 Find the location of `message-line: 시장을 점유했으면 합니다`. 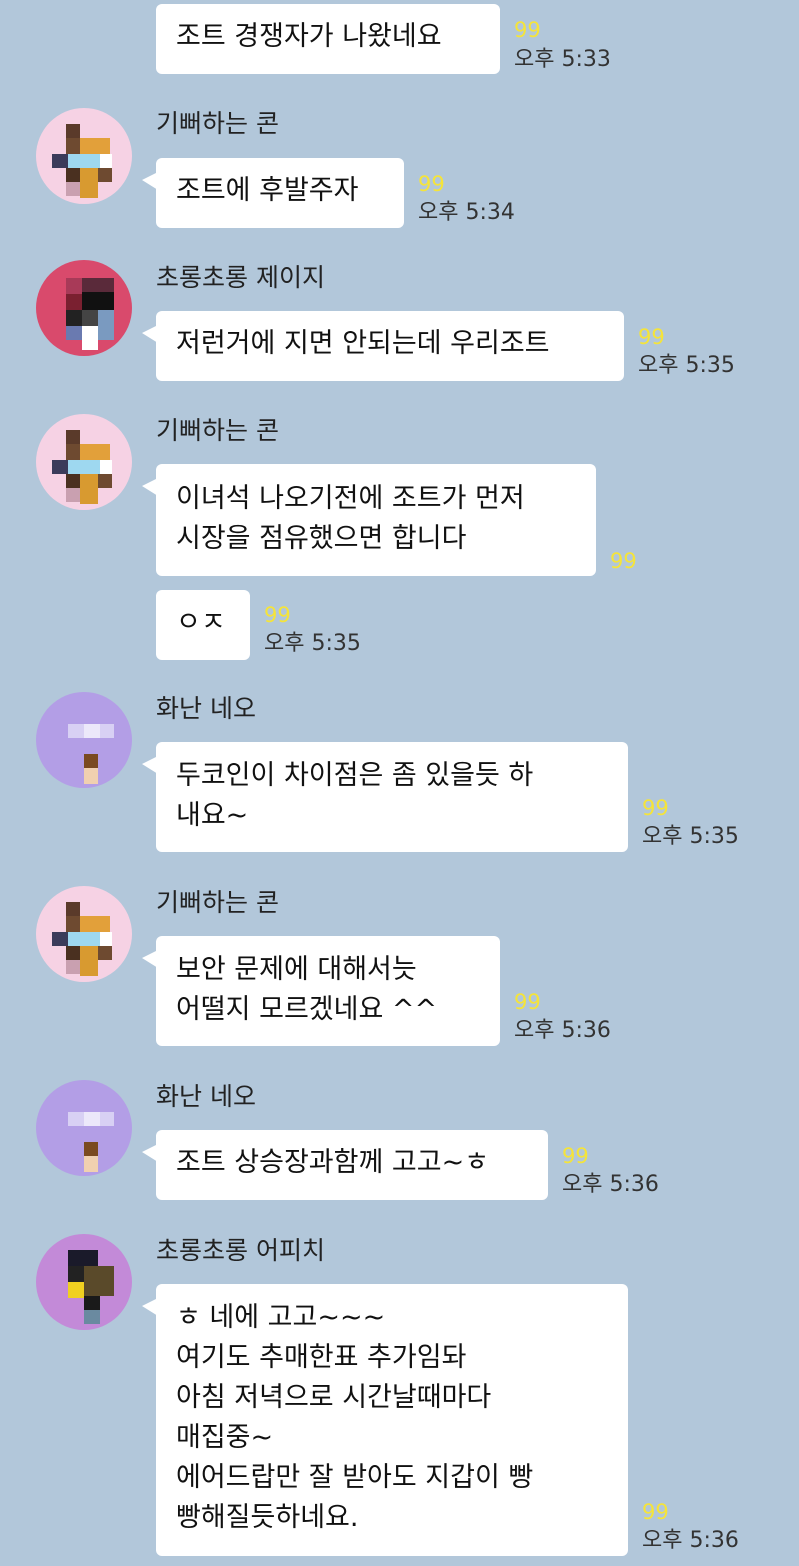

message-line: 시장을 점유했으면 합니다 is located at coordinates (321, 538).